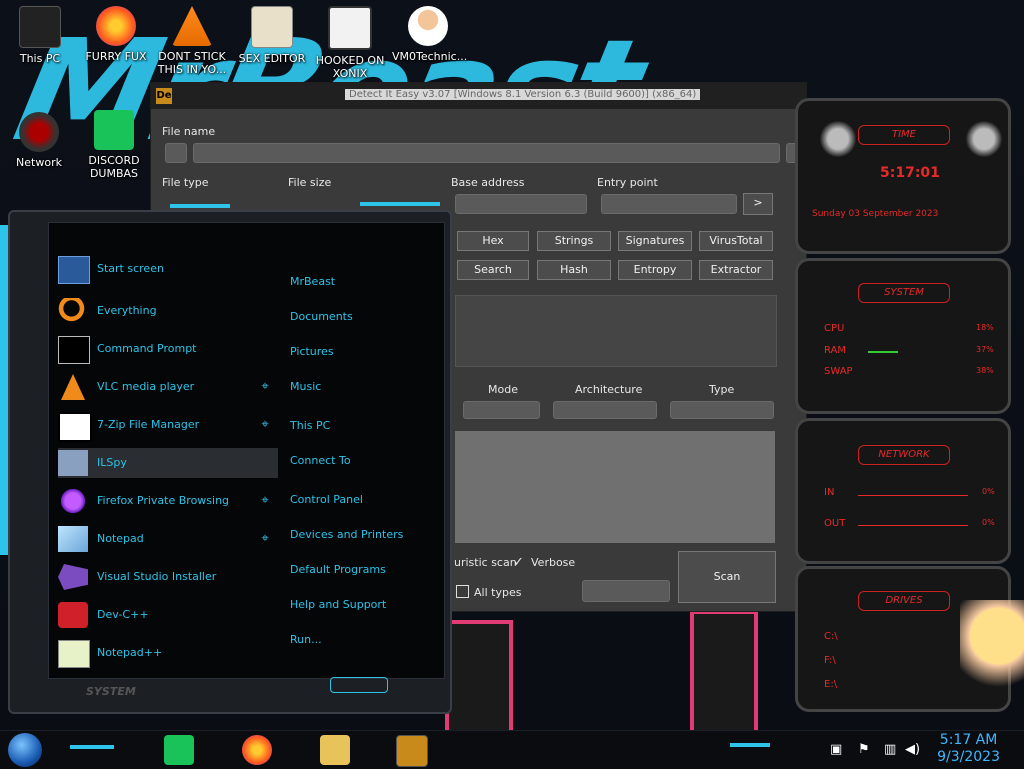 The height and width of the screenshot is (769, 1024). I want to click on widget-date: Sunday 03 September 2023, so click(875, 214).